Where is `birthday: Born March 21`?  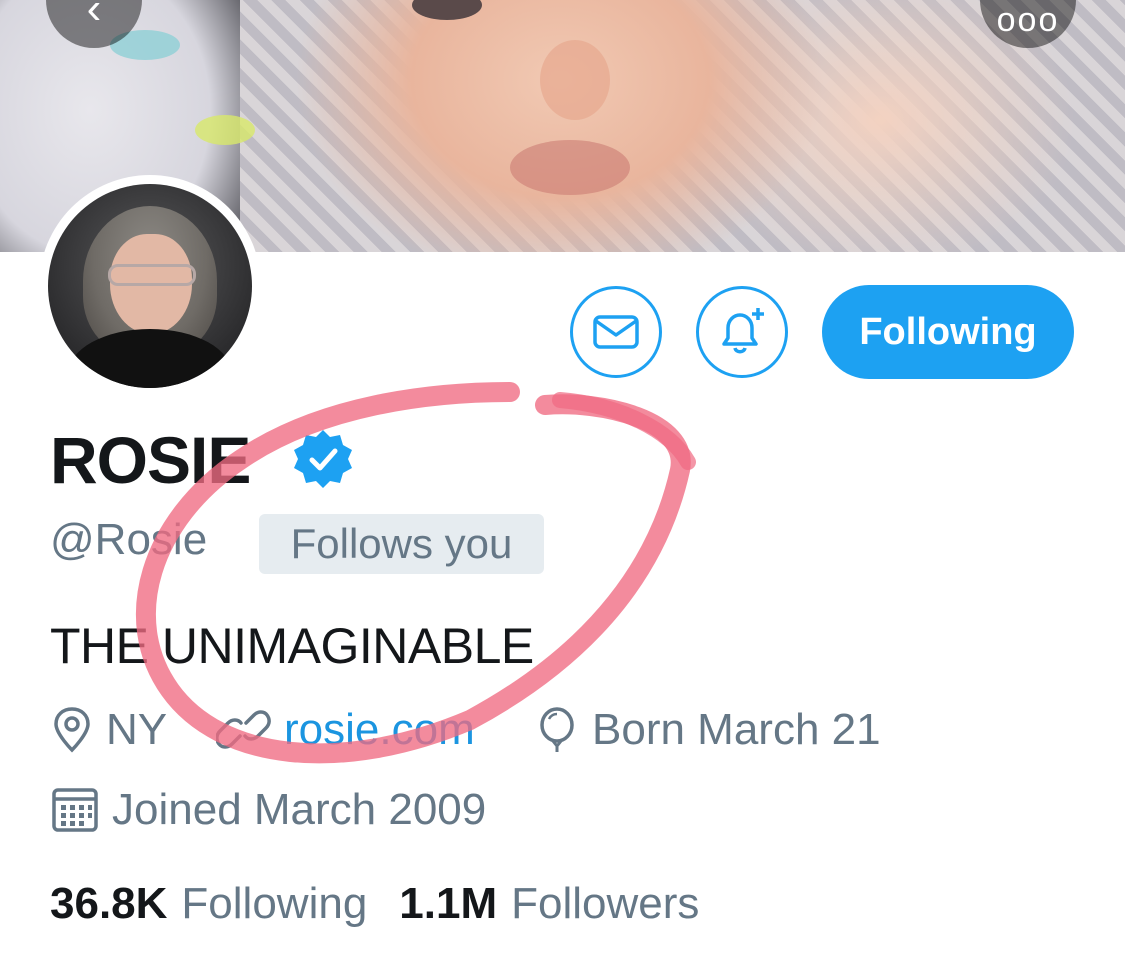
birthday: Born March 21 is located at coordinates (708, 730).